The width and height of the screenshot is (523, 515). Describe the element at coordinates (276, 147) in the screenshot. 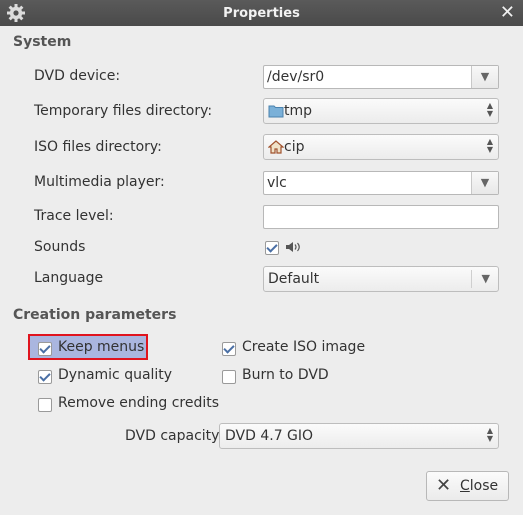

I see `home-icon` at that location.